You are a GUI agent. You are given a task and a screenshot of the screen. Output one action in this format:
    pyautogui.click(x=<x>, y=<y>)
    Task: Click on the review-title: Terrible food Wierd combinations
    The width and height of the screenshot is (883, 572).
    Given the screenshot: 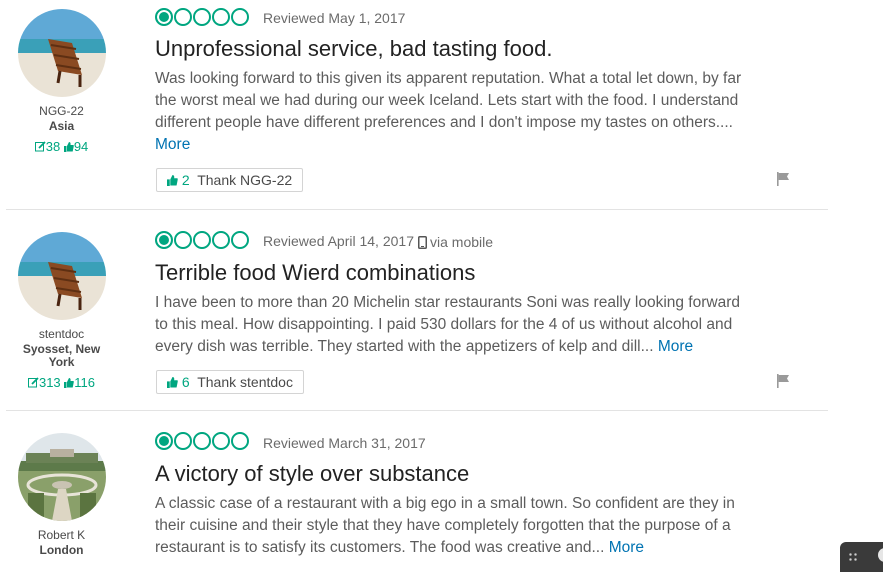 What is the action you would take?
    pyautogui.click(x=315, y=273)
    